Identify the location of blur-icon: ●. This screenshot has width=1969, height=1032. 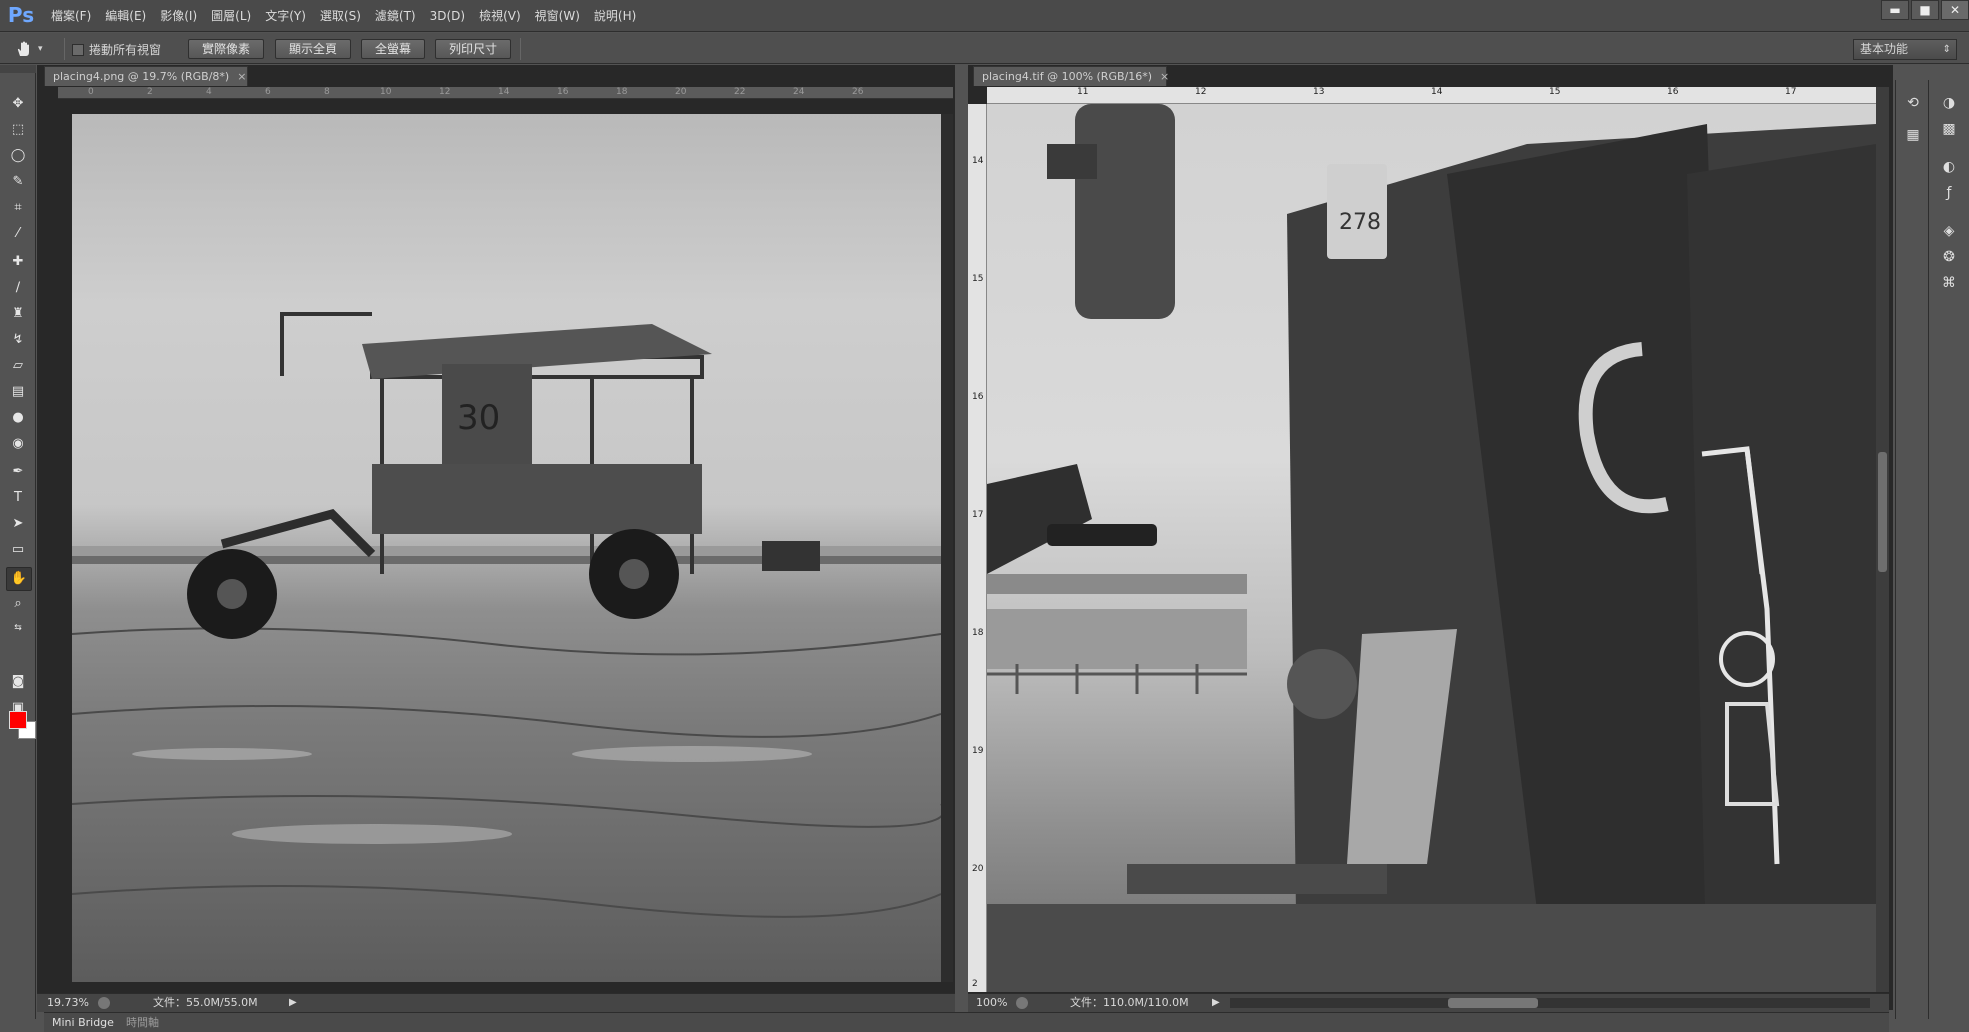
(18, 418).